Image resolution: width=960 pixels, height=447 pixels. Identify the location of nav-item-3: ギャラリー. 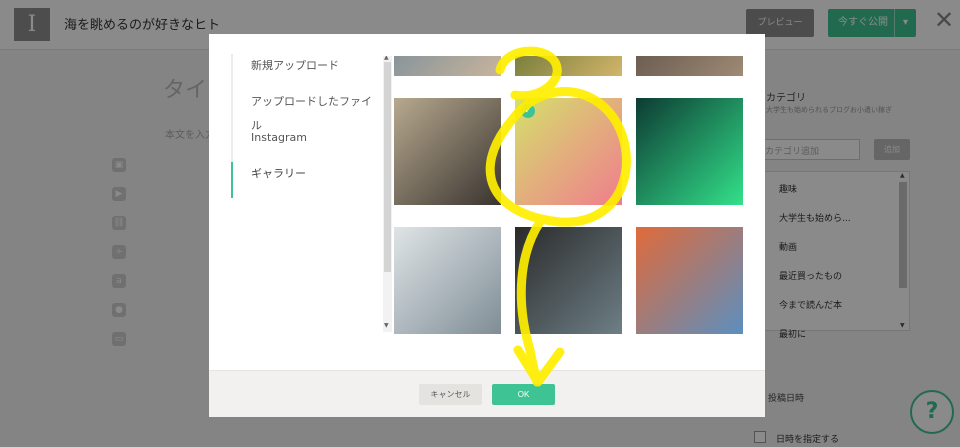
(306, 180).